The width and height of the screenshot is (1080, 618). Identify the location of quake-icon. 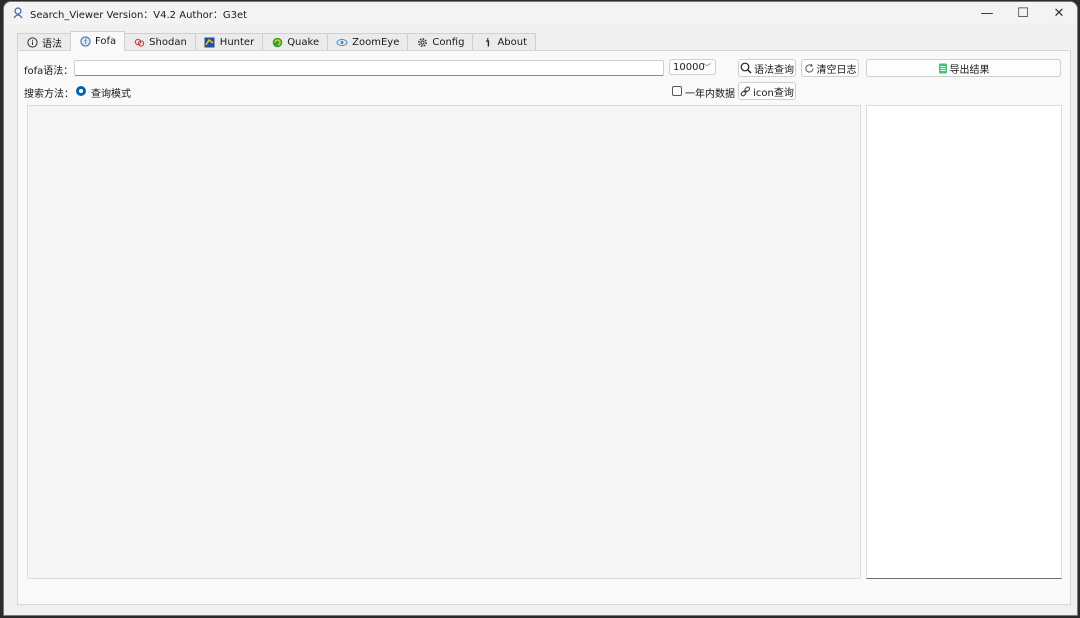
(277, 43).